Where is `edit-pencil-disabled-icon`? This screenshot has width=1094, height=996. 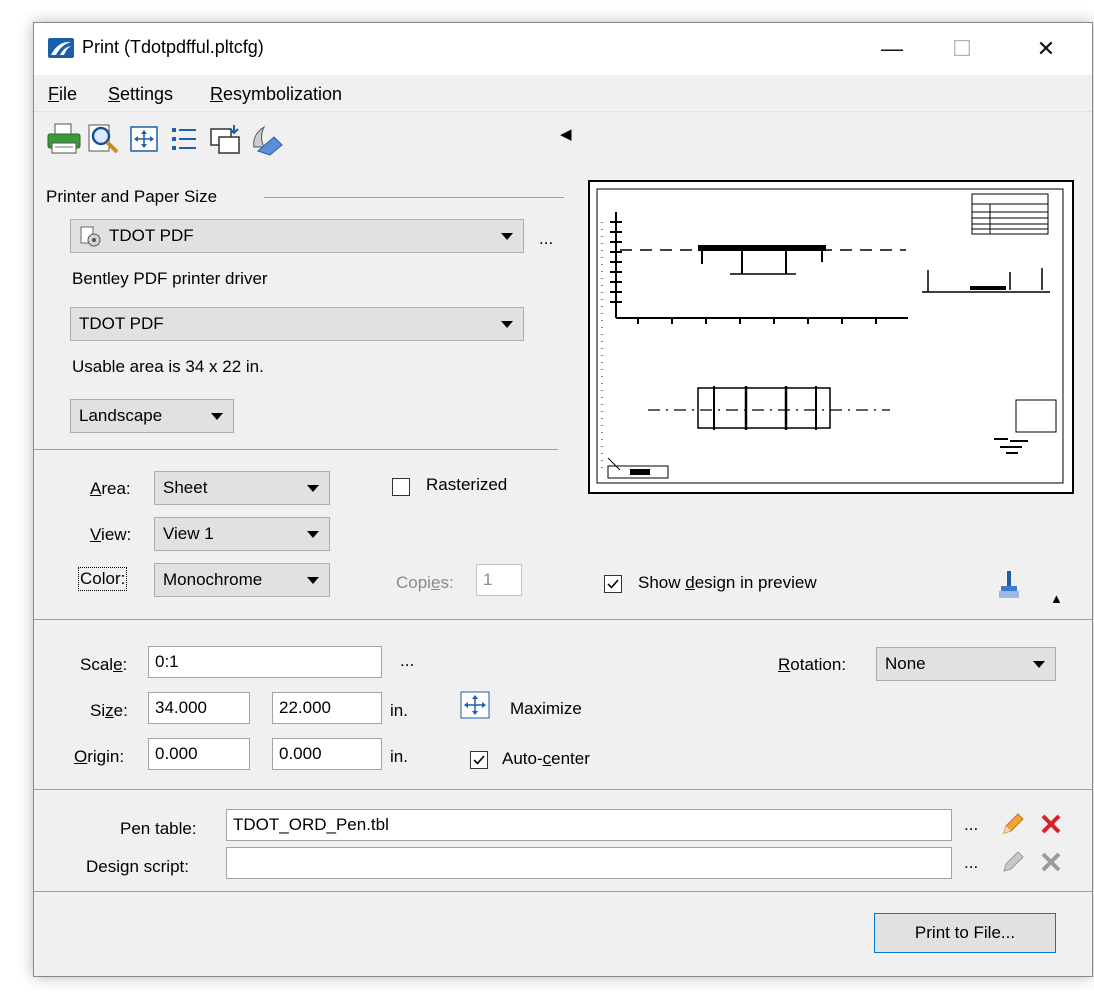 edit-pencil-disabled-icon is located at coordinates (1013, 861).